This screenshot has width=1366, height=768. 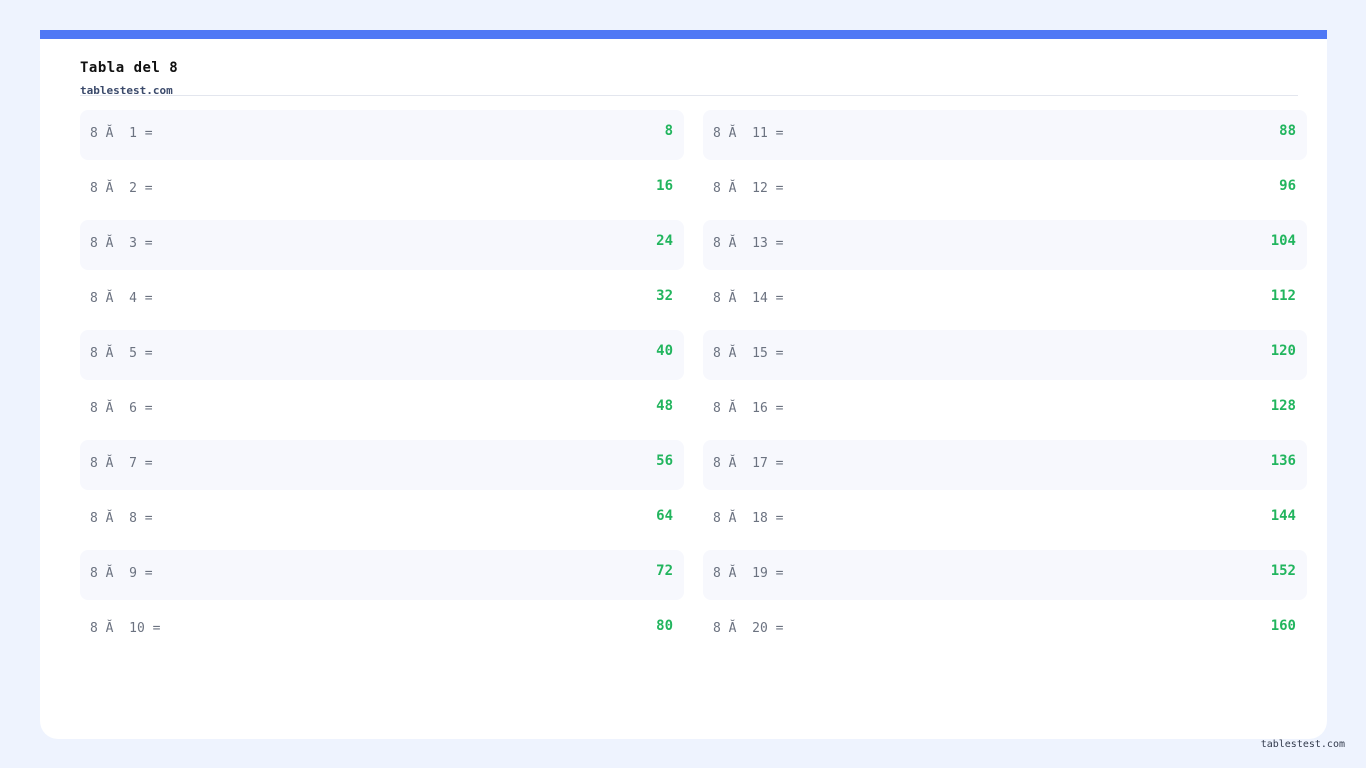 I want to click on table-row: 8 Ă 8 = 64, so click(x=382, y=520).